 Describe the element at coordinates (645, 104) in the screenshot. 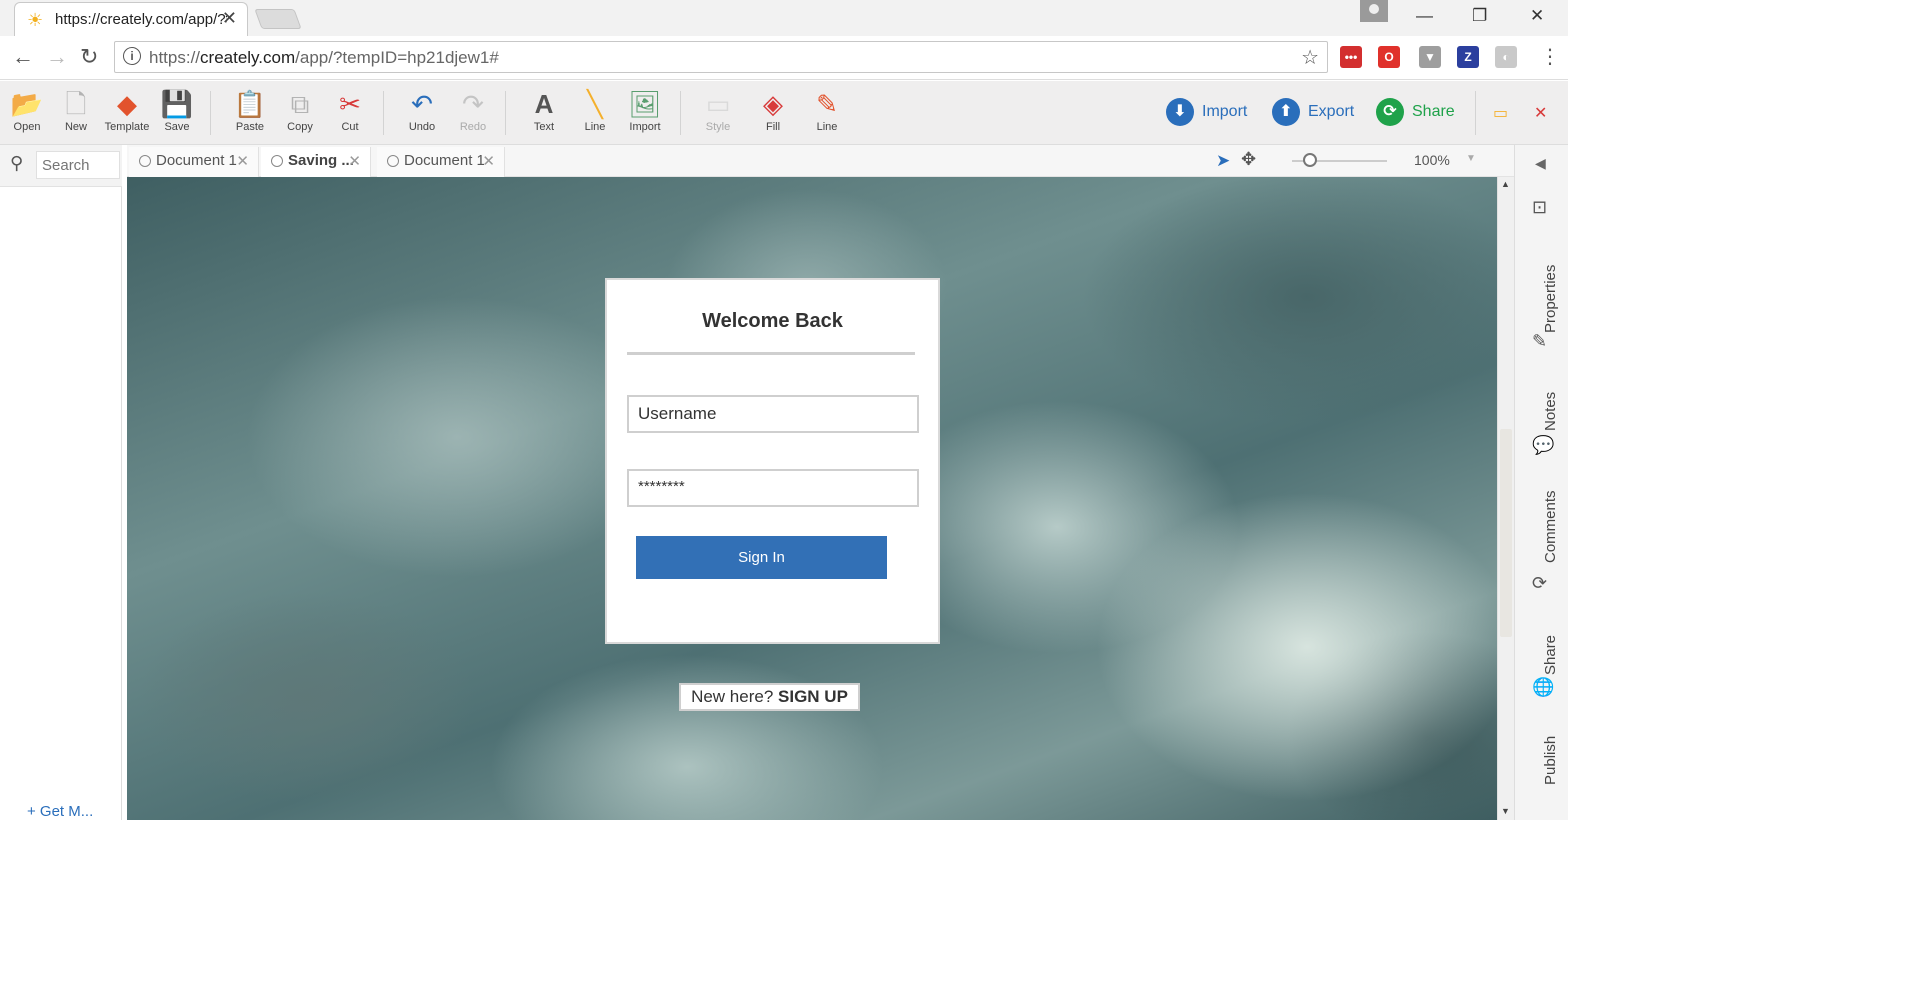

I see `import-image-icon: 🖼` at that location.